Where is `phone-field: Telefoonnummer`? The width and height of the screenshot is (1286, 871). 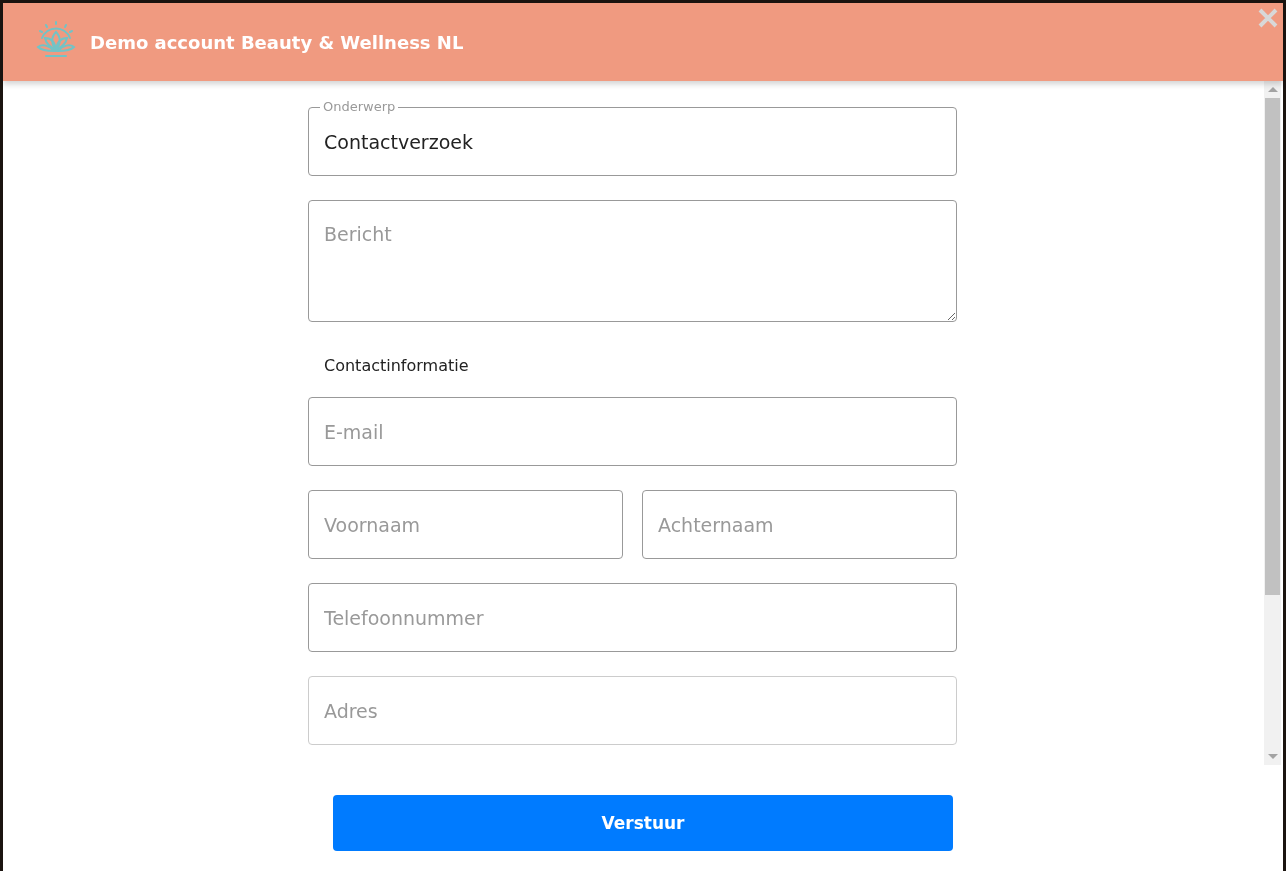
phone-field: Telefoonnummer is located at coordinates (632, 617).